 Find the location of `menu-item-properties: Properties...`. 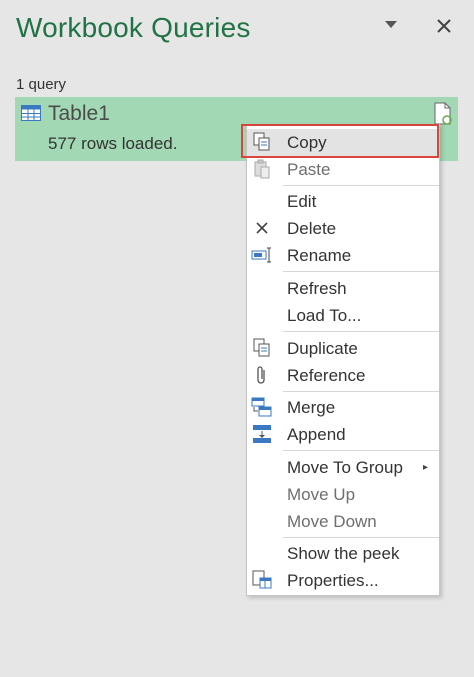

menu-item-properties: Properties... is located at coordinates (343, 580).